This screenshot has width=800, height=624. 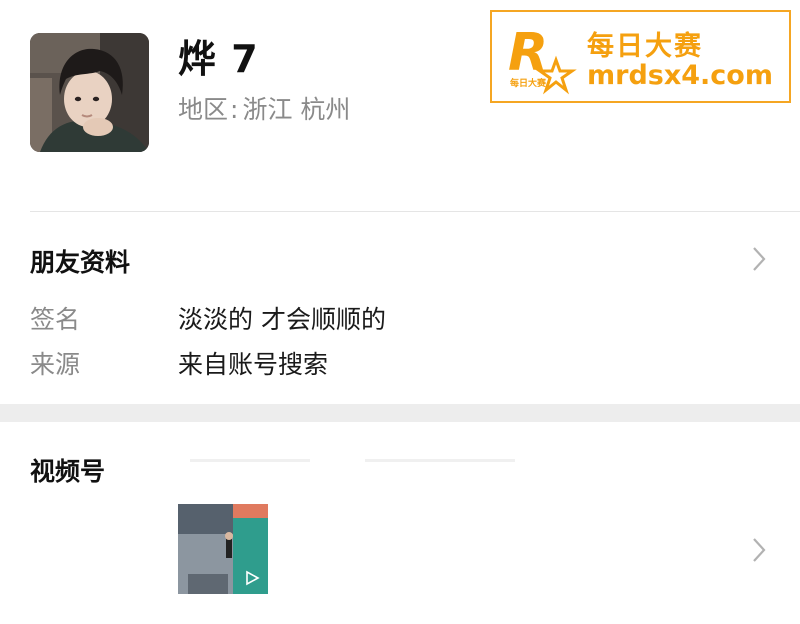 I want to click on friend-info-title: 朋友资料, so click(x=80, y=261).